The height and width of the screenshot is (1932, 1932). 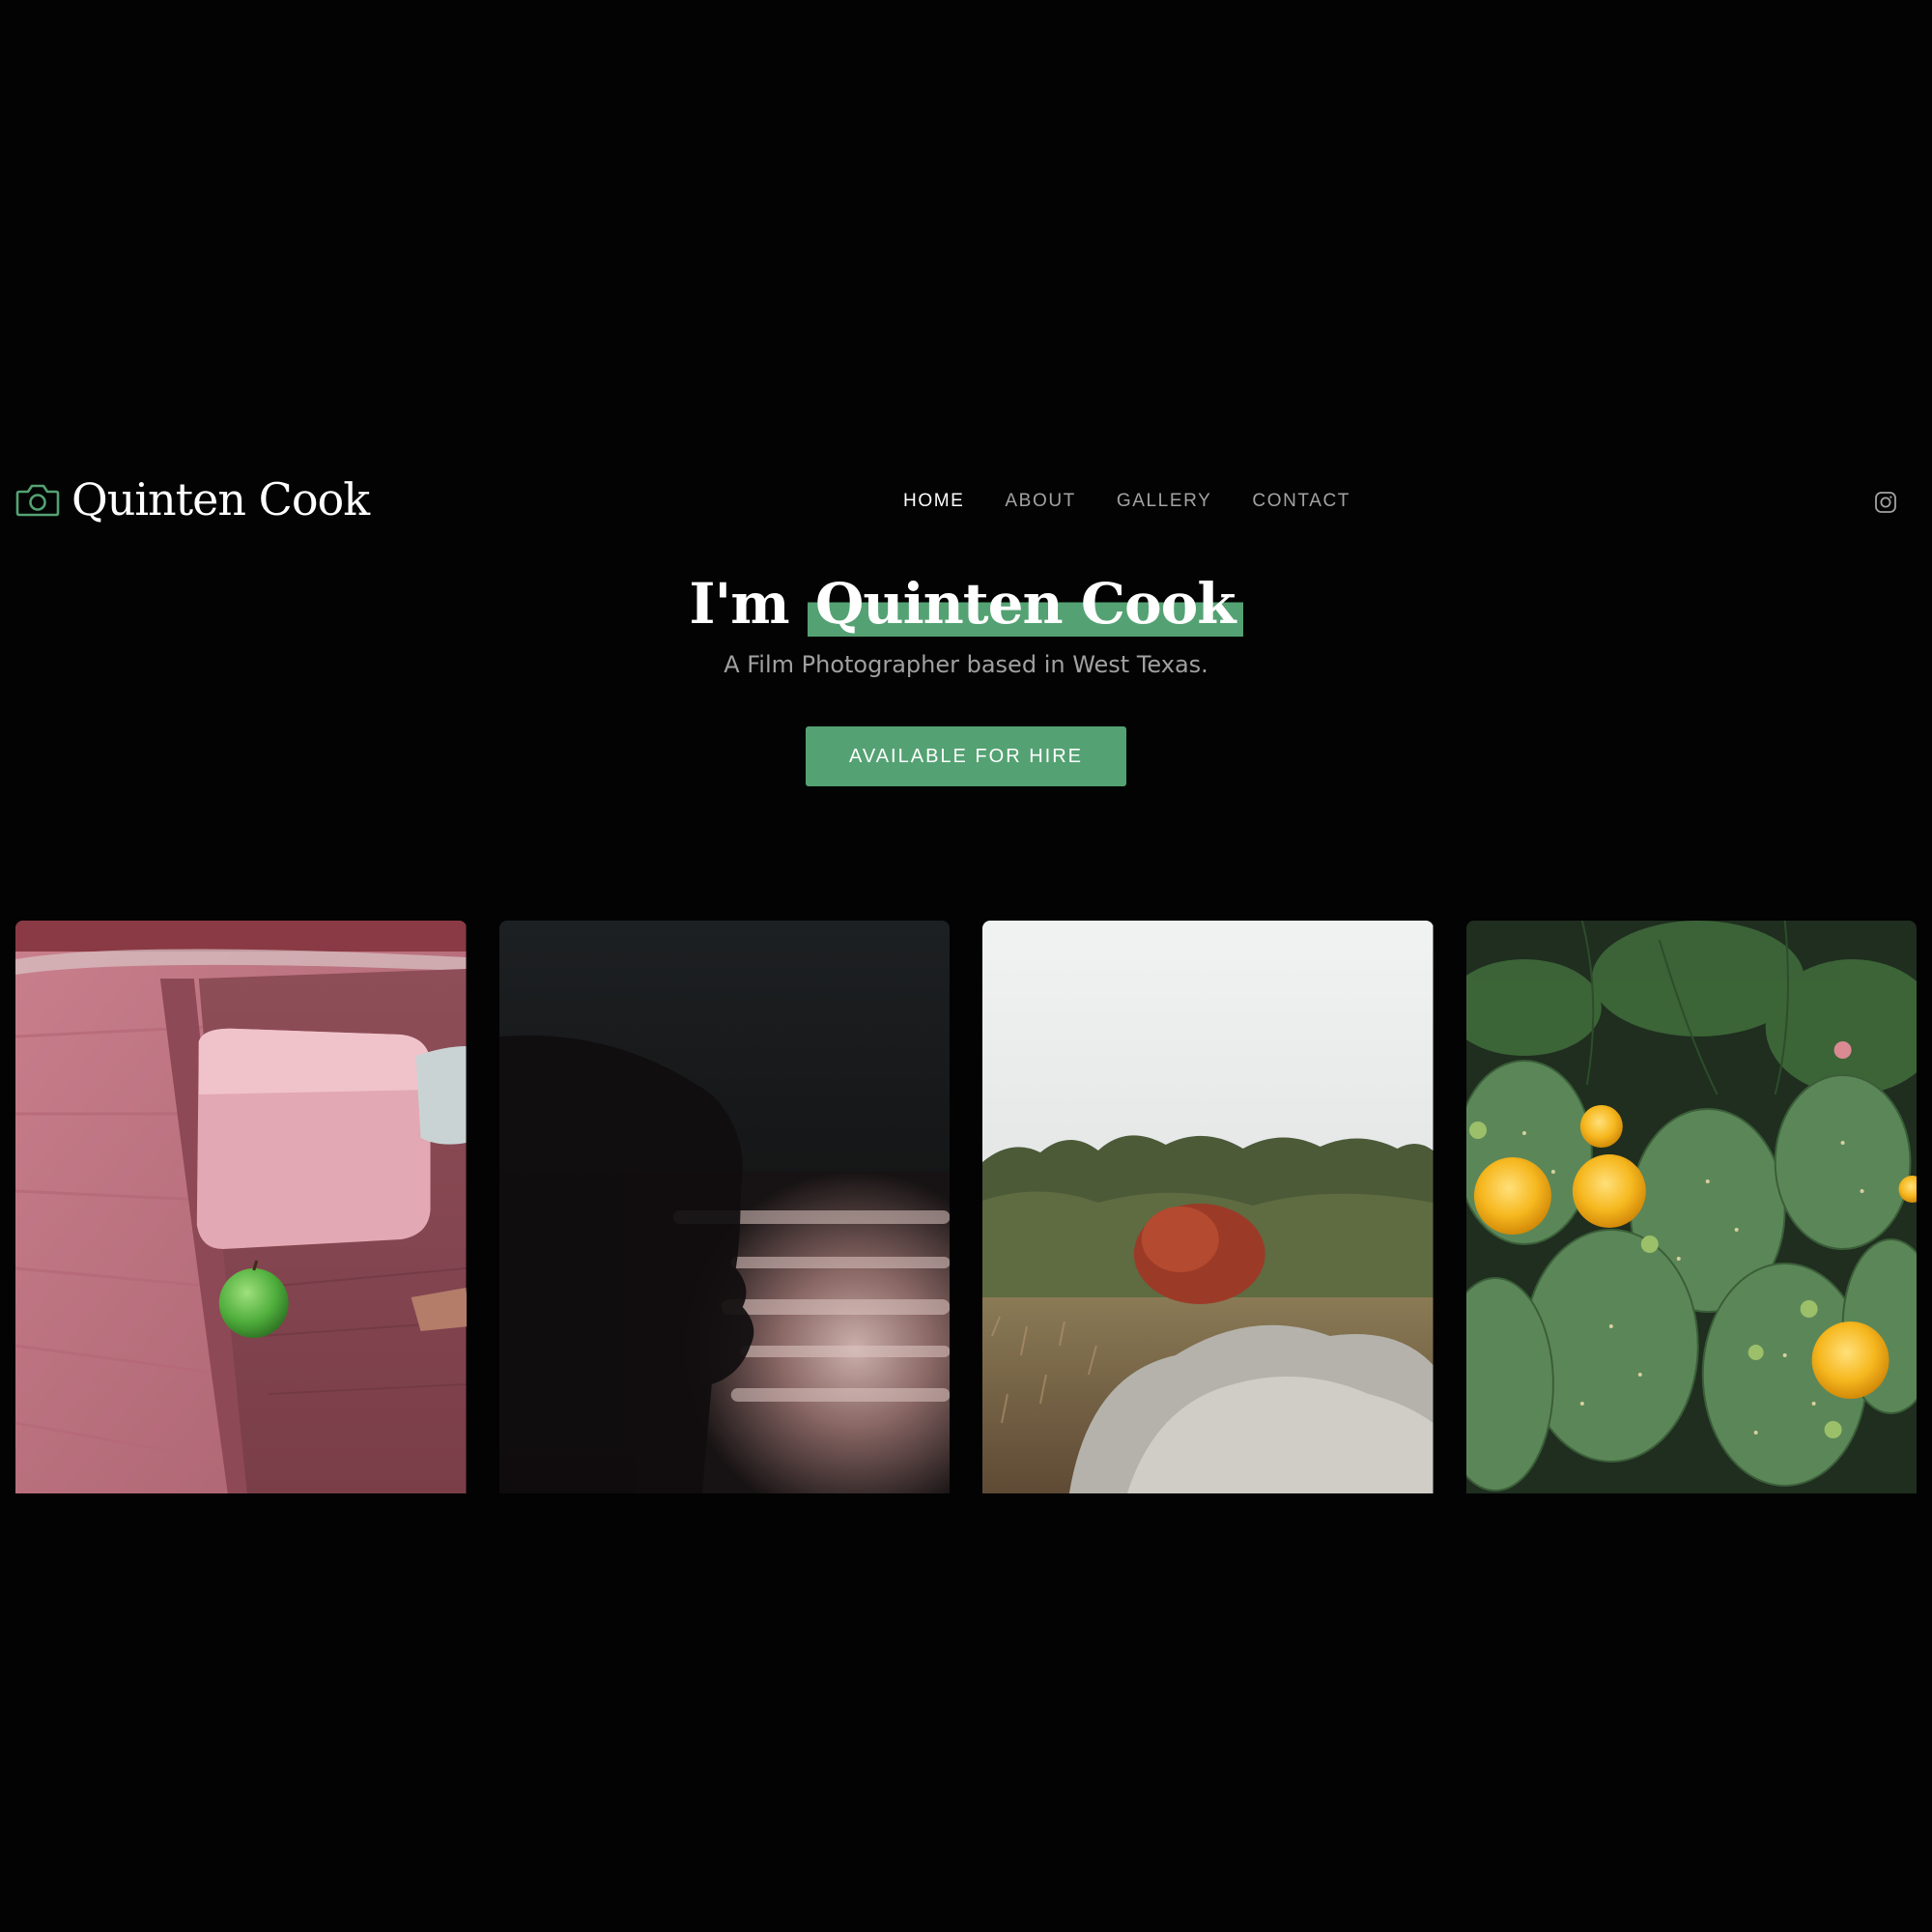 I want to click on available-for-hire-button: AVAILABLE FOR HIRE, so click(x=966, y=756).